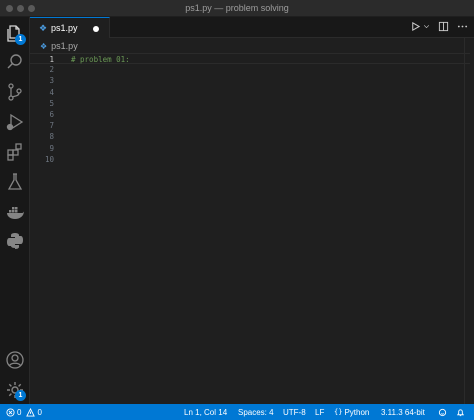 This screenshot has width=474, height=420. I want to click on settings-badge: 1, so click(20, 395).